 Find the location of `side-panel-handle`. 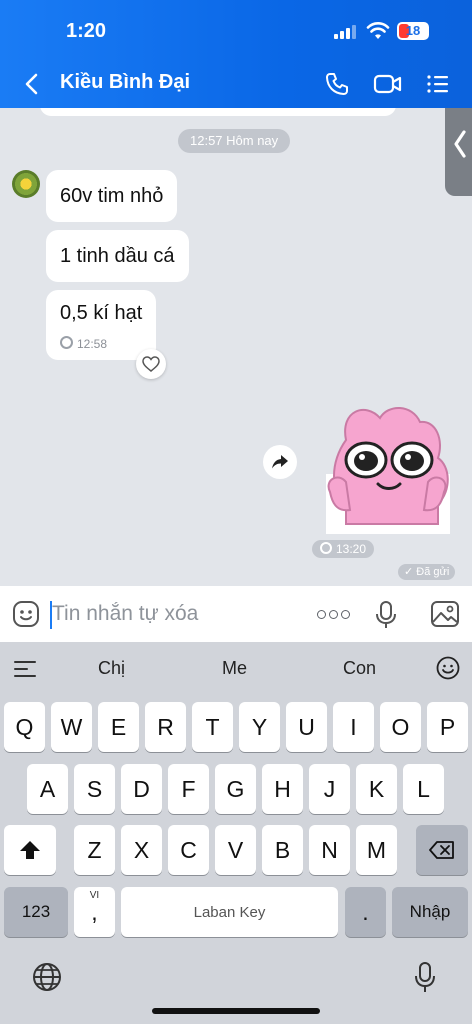

side-panel-handle is located at coordinates (458, 152).